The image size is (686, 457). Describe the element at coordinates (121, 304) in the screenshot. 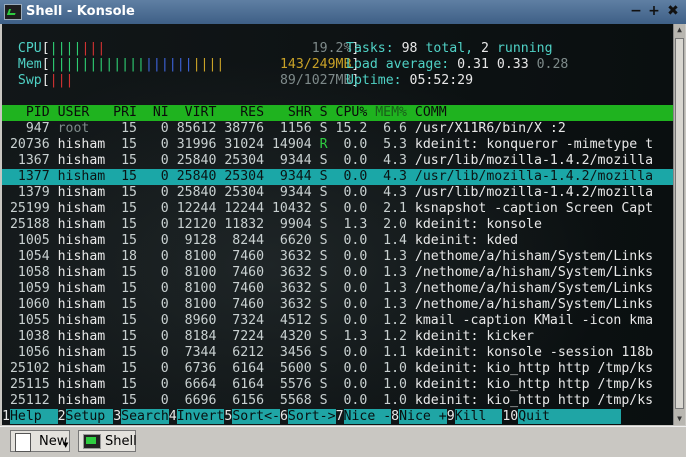

I see `cell-pri: 15` at that location.